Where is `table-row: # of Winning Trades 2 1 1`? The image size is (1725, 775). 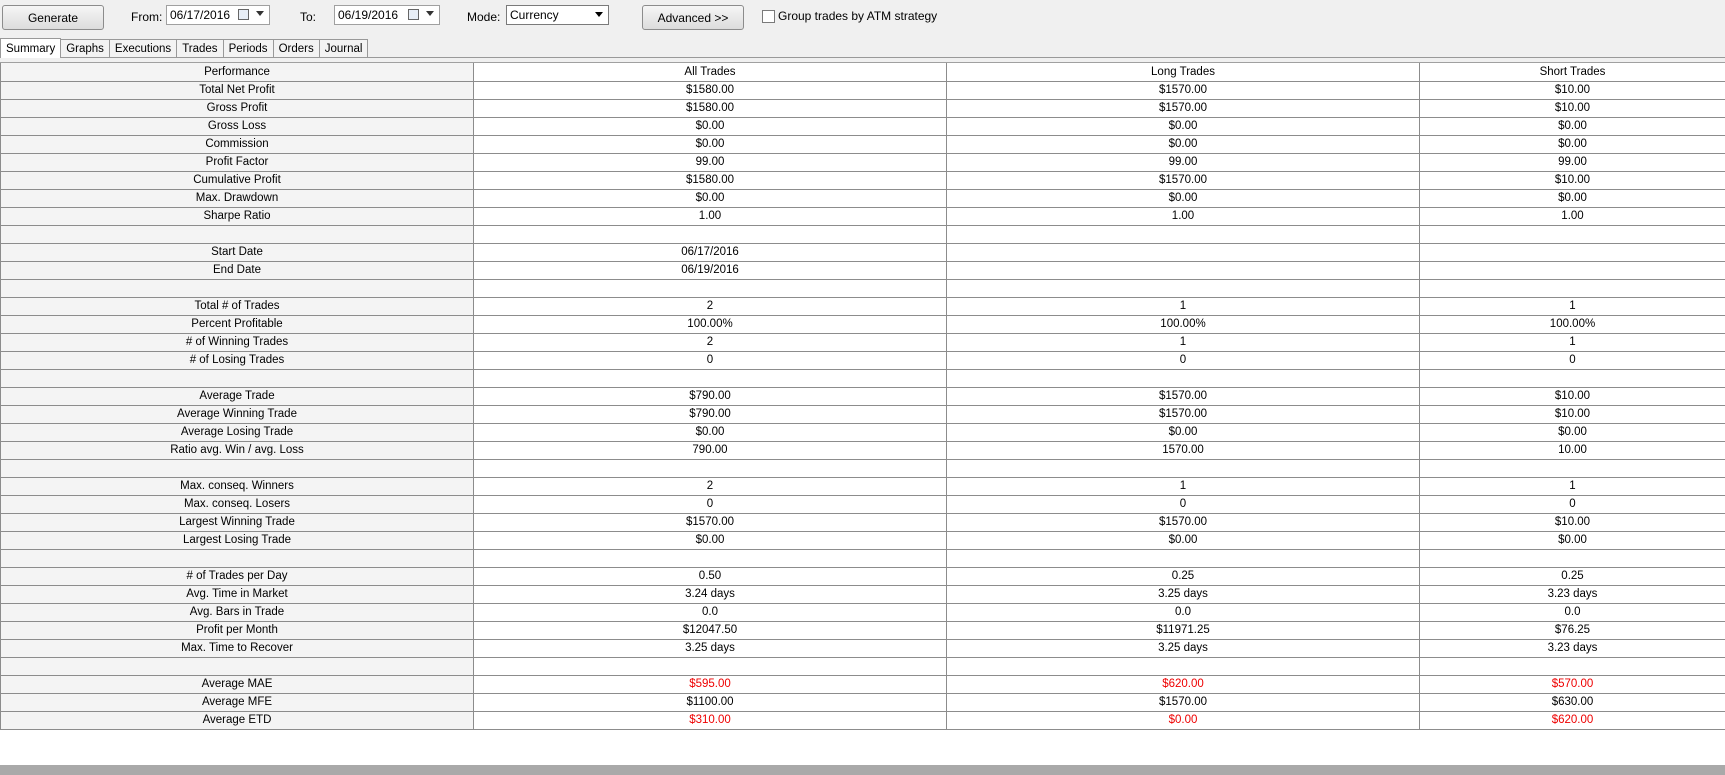 table-row: # of Winning Trades 2 1 1 is located at coordinates (862, 342).